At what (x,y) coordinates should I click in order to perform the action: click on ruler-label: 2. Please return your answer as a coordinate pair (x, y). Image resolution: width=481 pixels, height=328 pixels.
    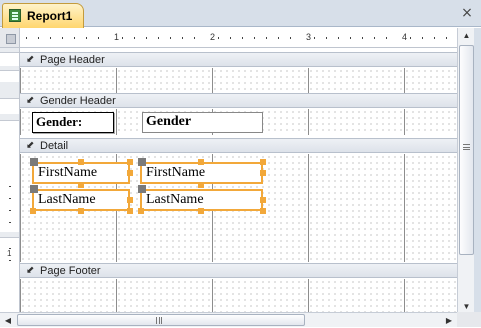
    Looking at the image, I should click on (213, 37).